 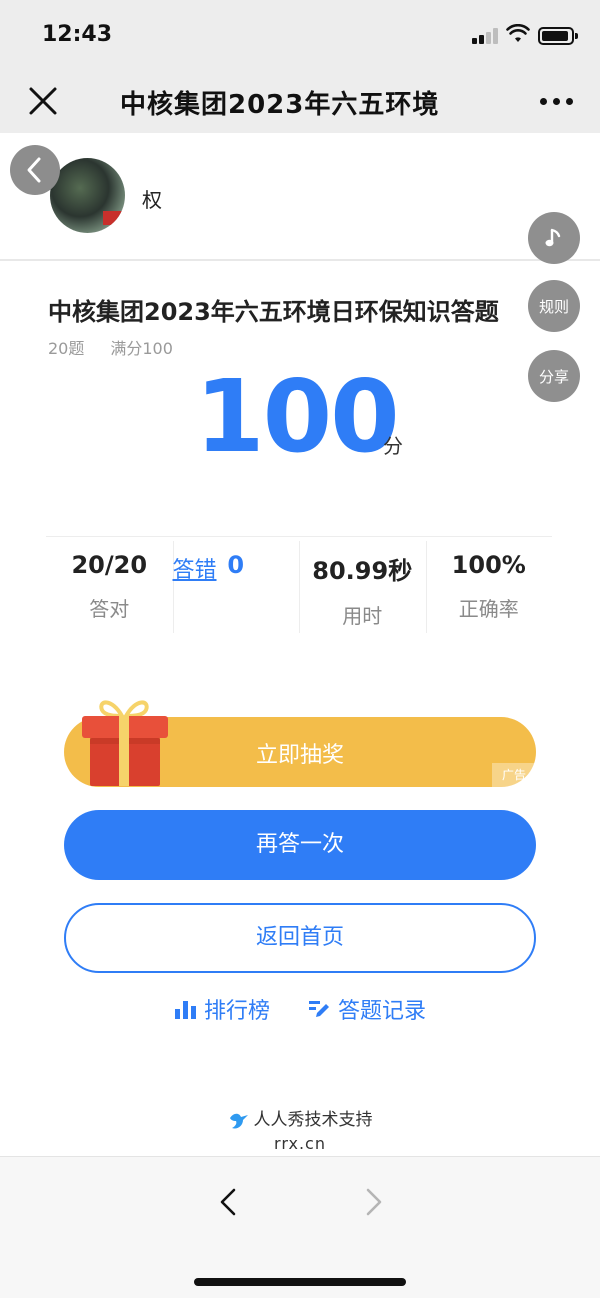 What do you see at coordinates (195, 568) in the screenshot?
I see `wrong-answers-link: 答错` at bounding box center [195, 568].